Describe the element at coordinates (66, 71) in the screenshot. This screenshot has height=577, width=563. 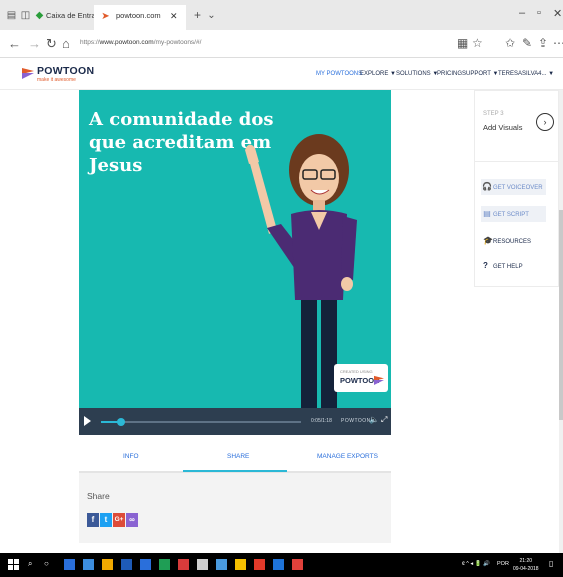
I see `logo-text: POWTOON` at that location.